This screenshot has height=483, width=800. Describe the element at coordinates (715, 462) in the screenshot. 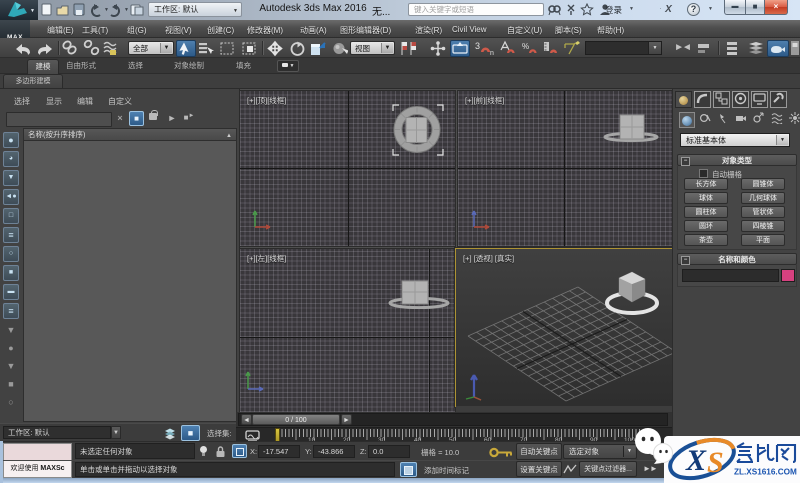

I see `svg-text: S` at that location.